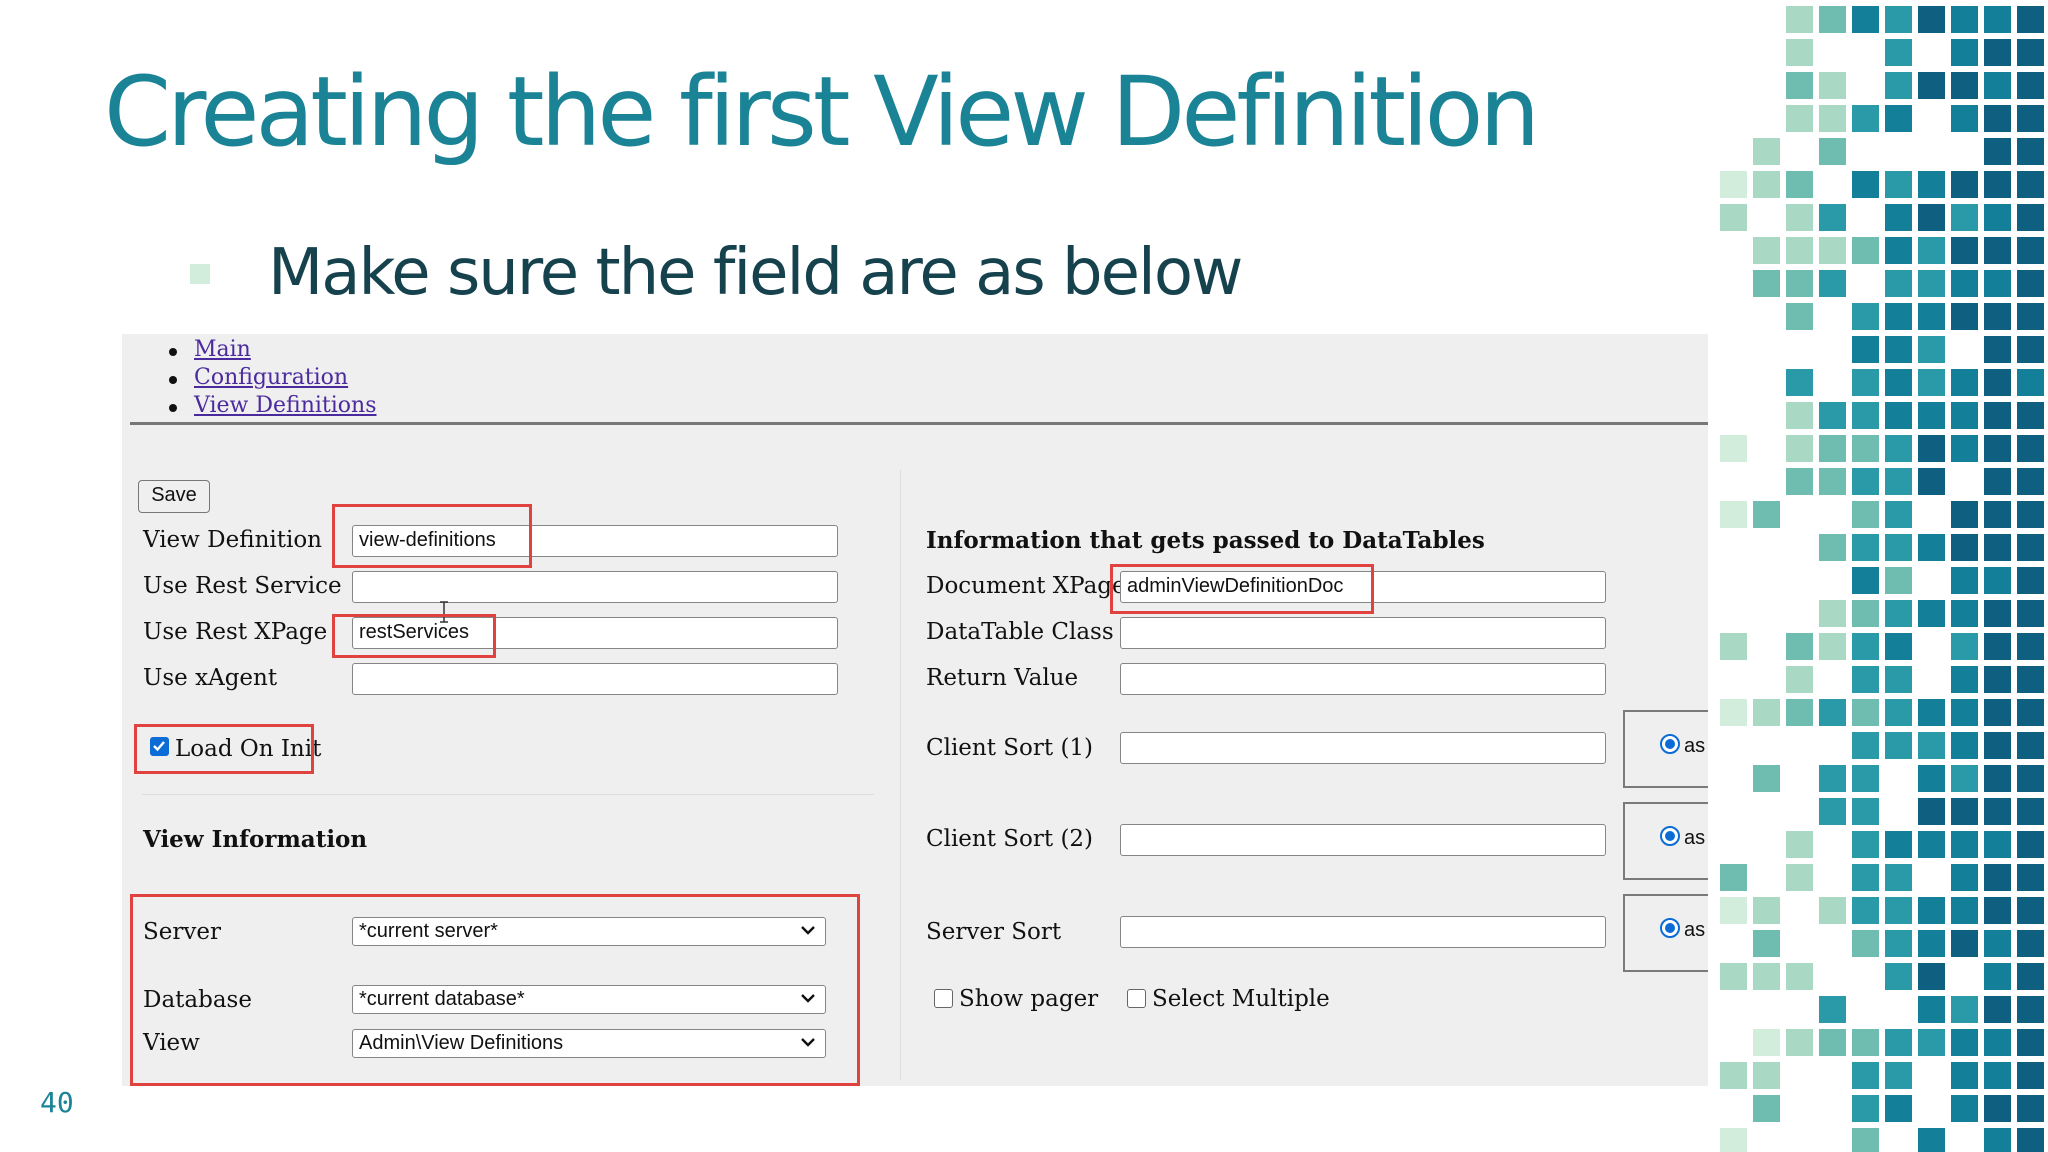 This screenshot has width=2048, height=1152. Describe the element at coordinates (1695, 746) in the screenshot. I see `client-sort-1-radio-label: as` at that location.